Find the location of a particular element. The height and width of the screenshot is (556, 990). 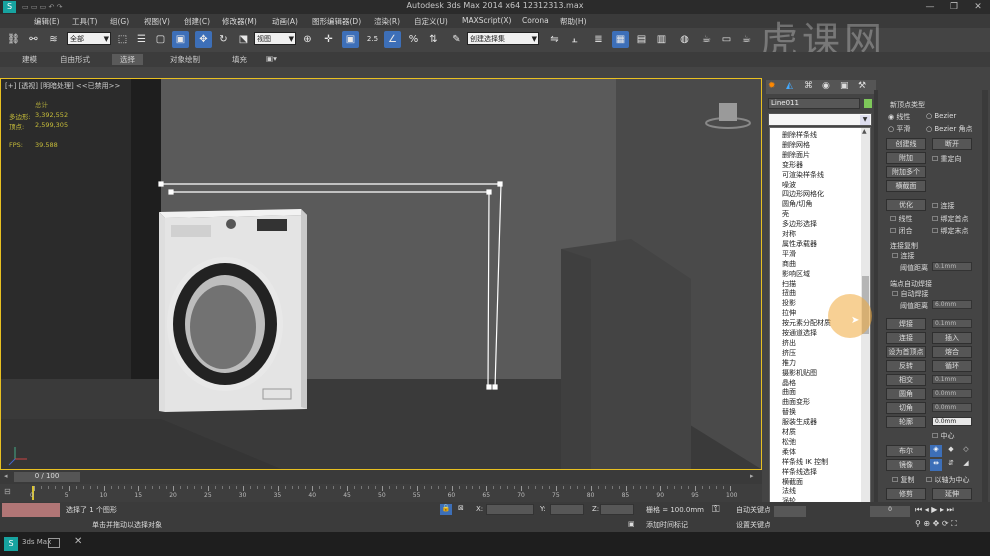

modifier-option: 柔体 is located at coordinates (789, 452).